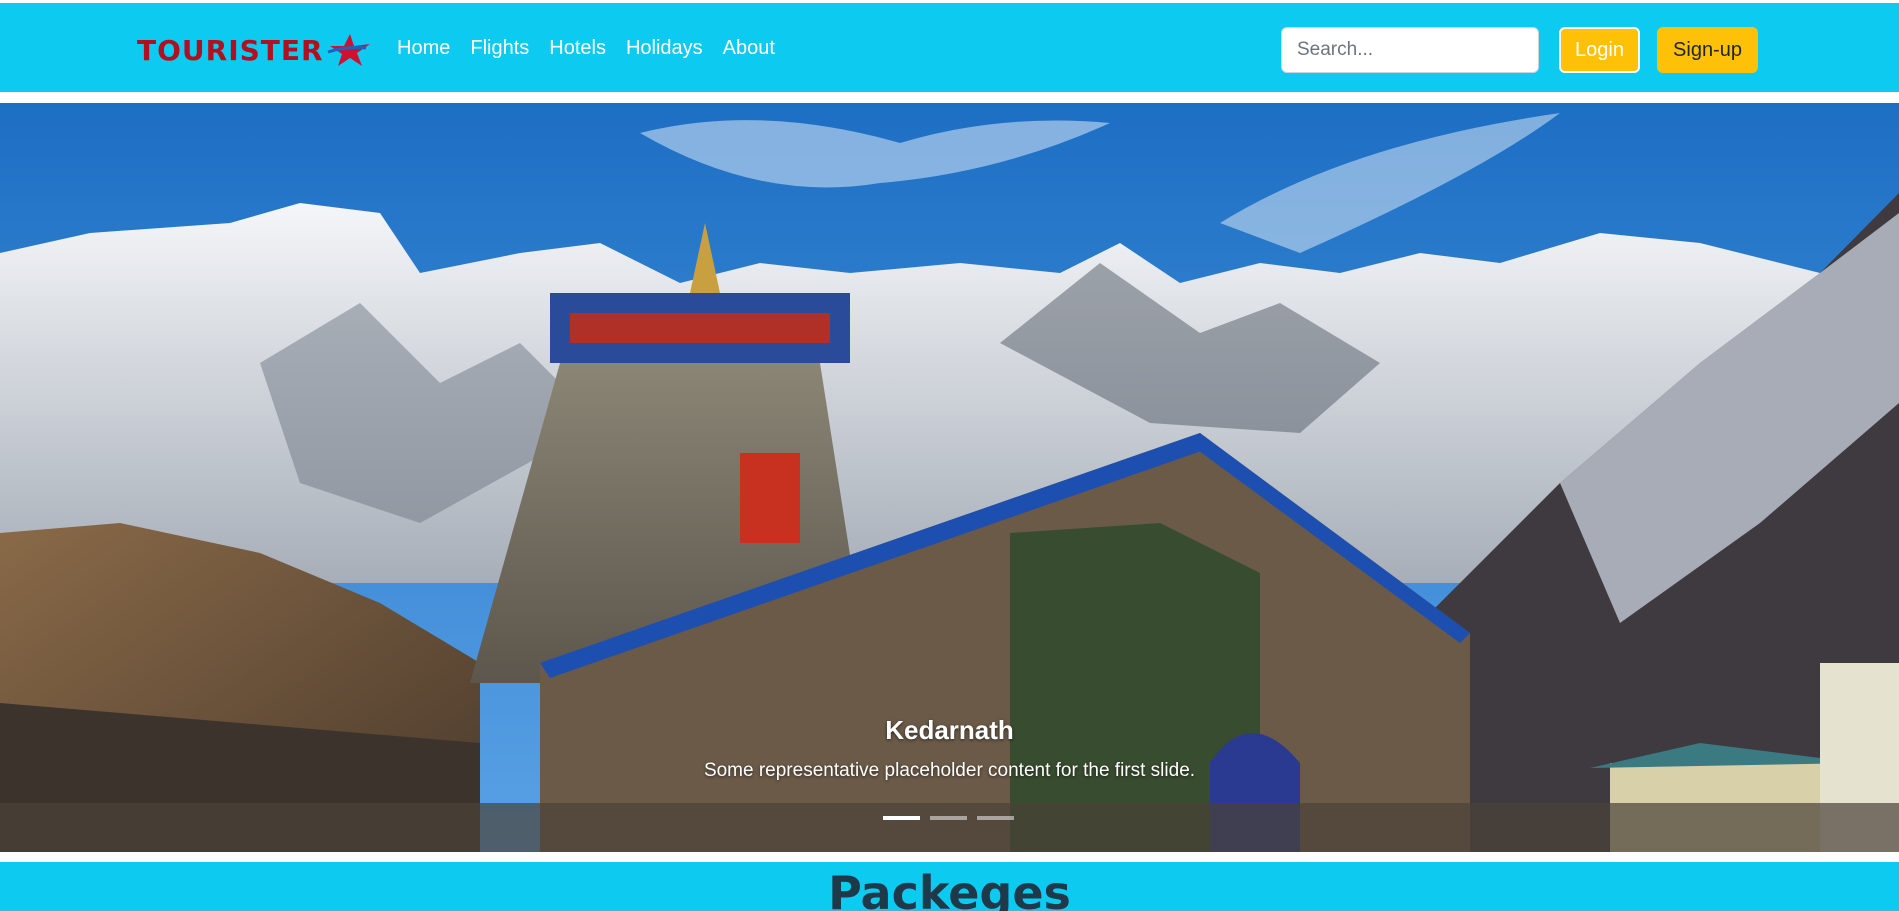  Describe the element at coordinates (423, 48) in the screenshot. I see `nav-link-home: Home` at that location.